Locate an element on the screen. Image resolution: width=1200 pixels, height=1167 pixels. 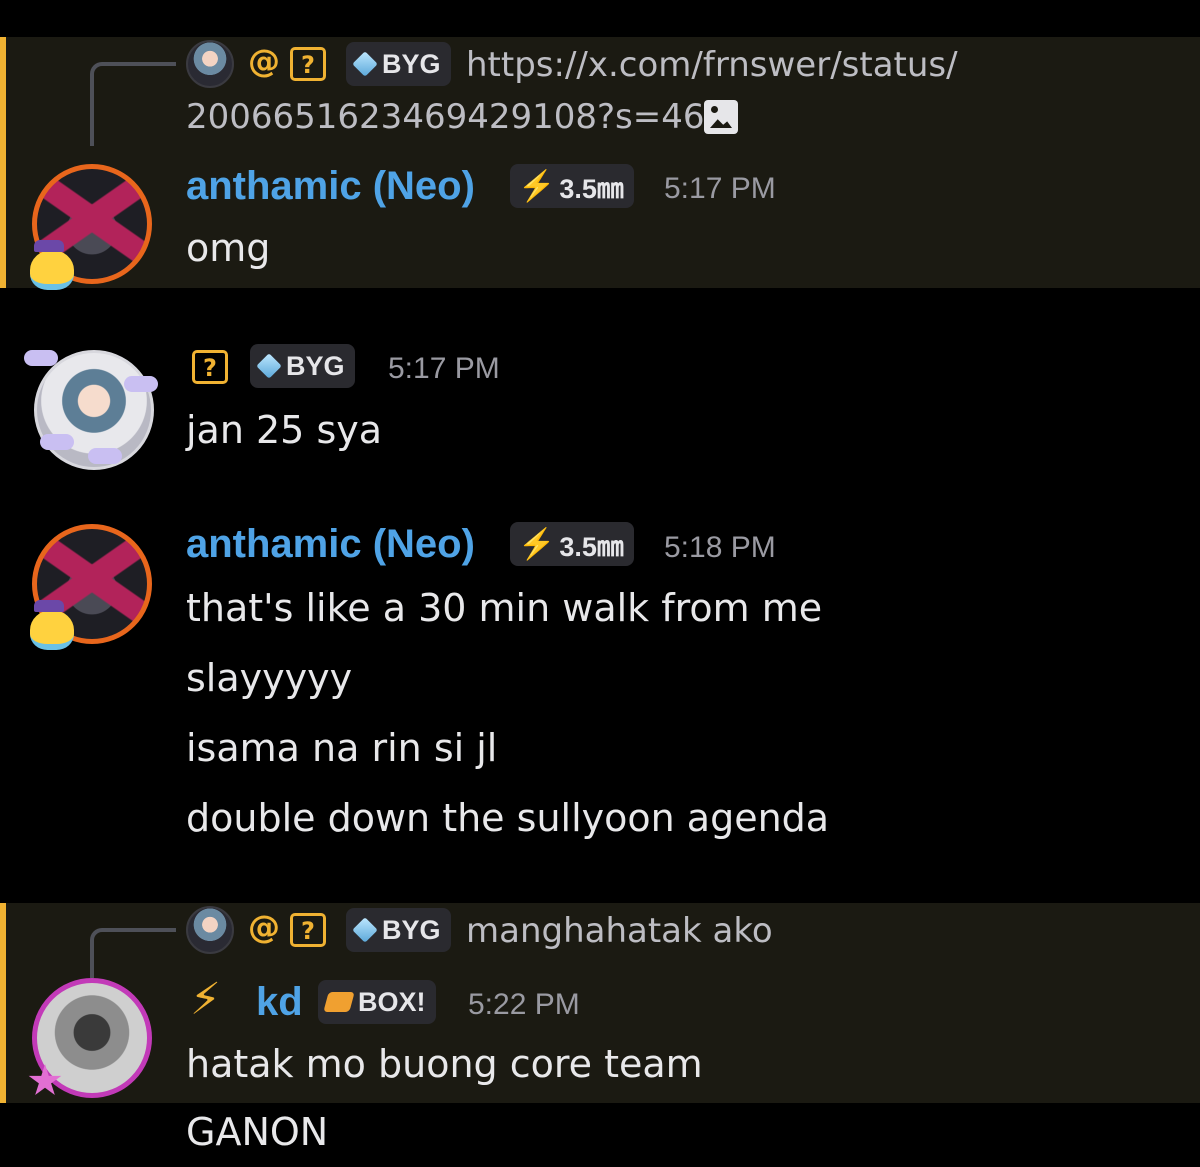
message-line: jan 25 sya is located at coordinates (284, 430).